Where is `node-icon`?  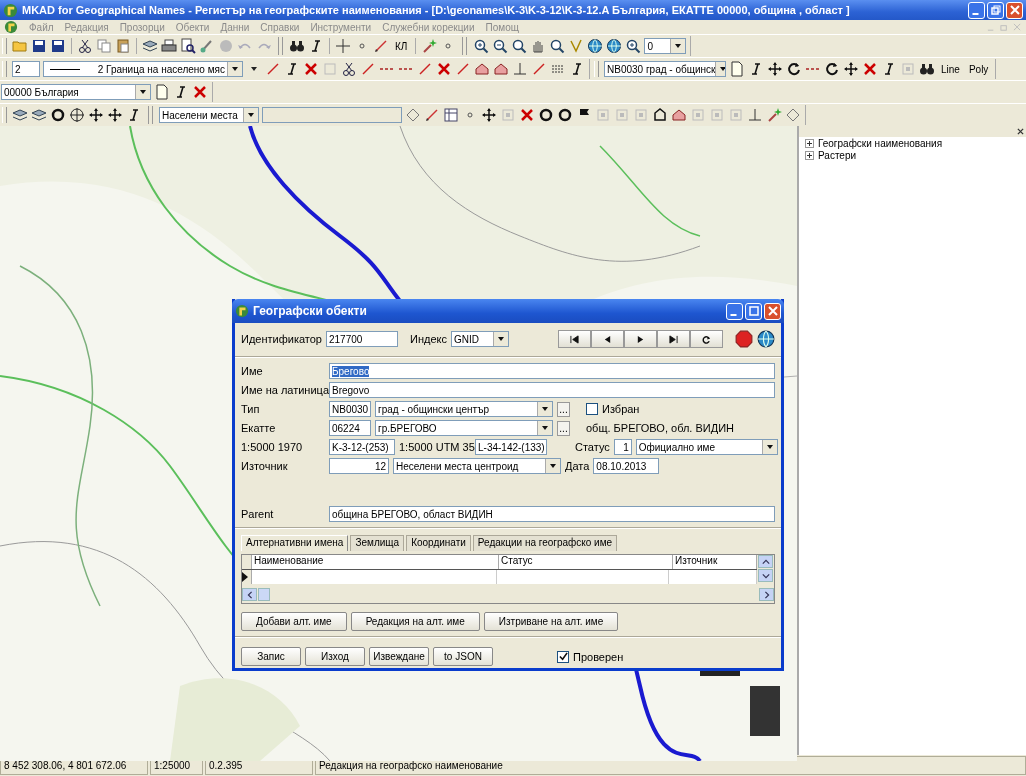 node-icon is located at coordinates (660, 115).